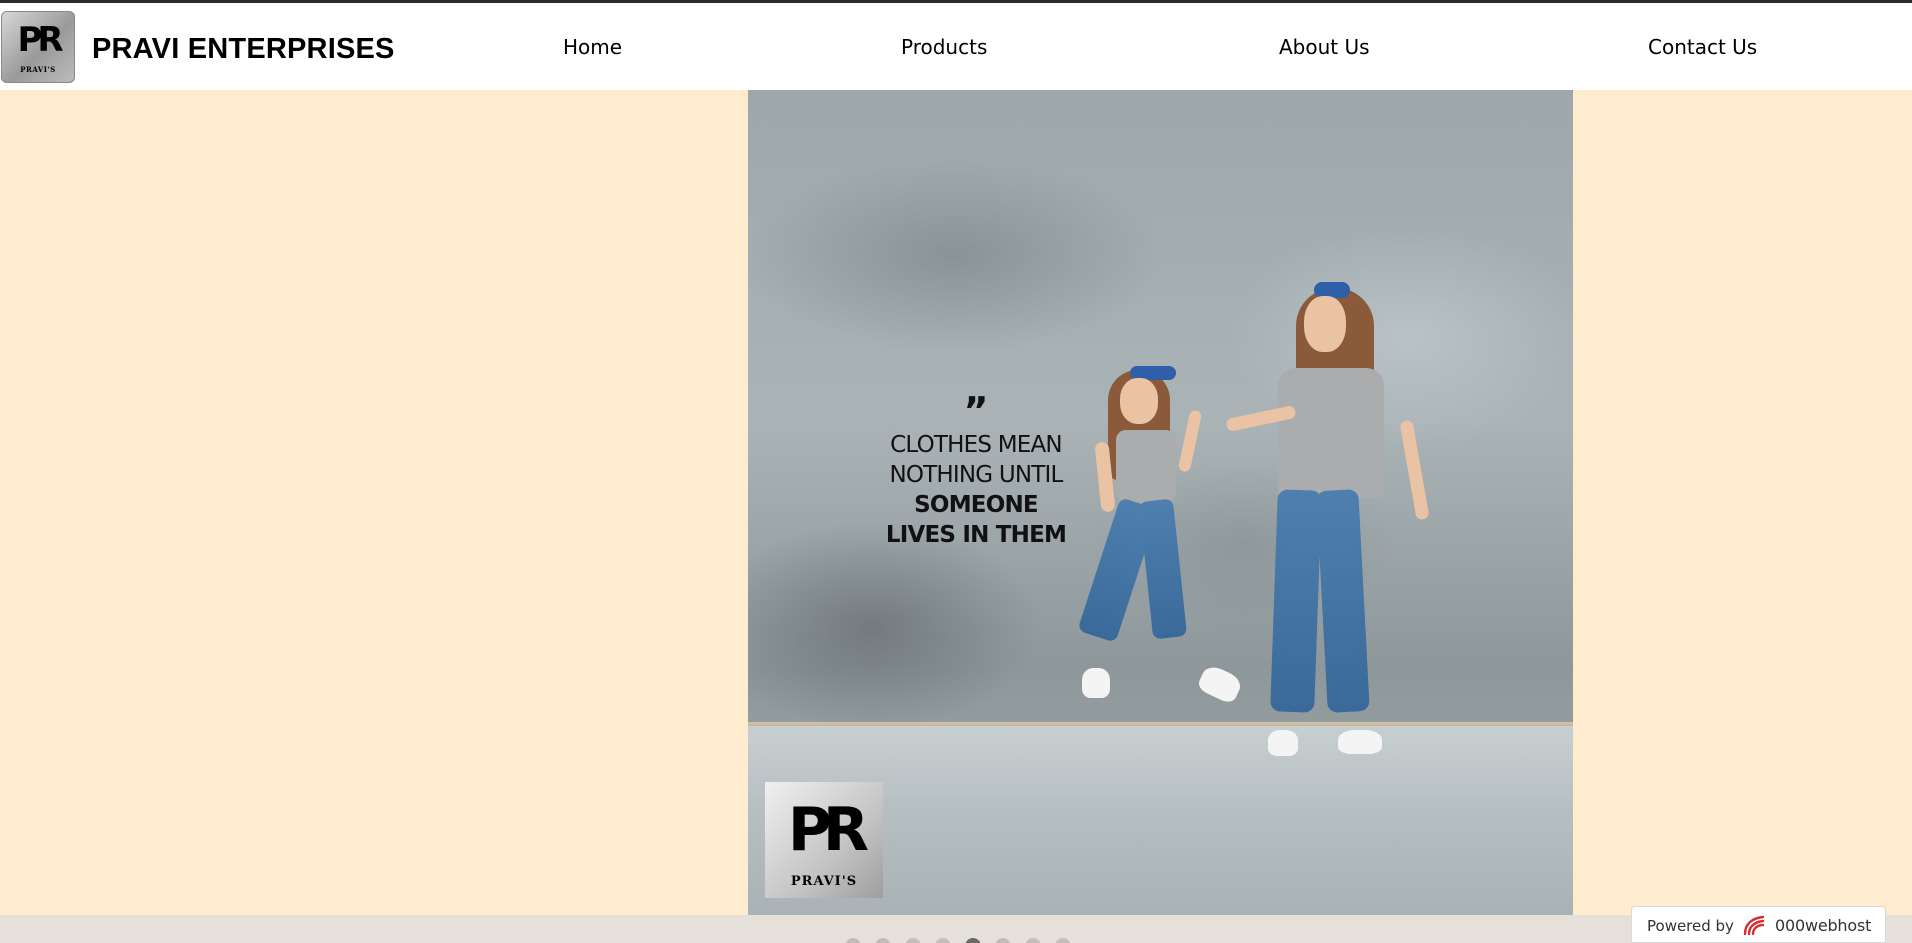 This screenshot has height=943, width=1912. I want to click on woman-shirt, so click(1331, 433).